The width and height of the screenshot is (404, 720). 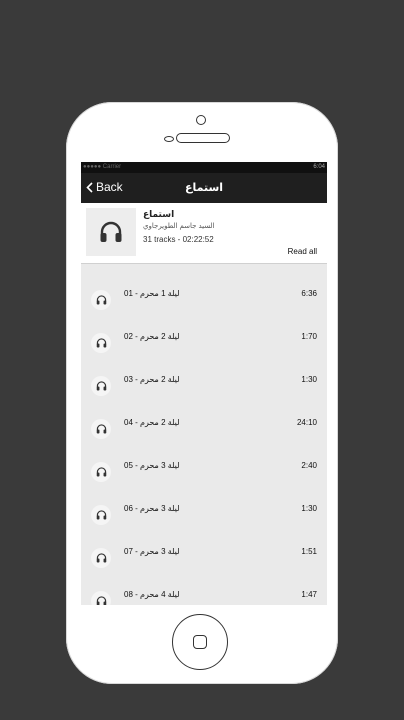 I want to click on album-artwork, so click(x=111, y=232).